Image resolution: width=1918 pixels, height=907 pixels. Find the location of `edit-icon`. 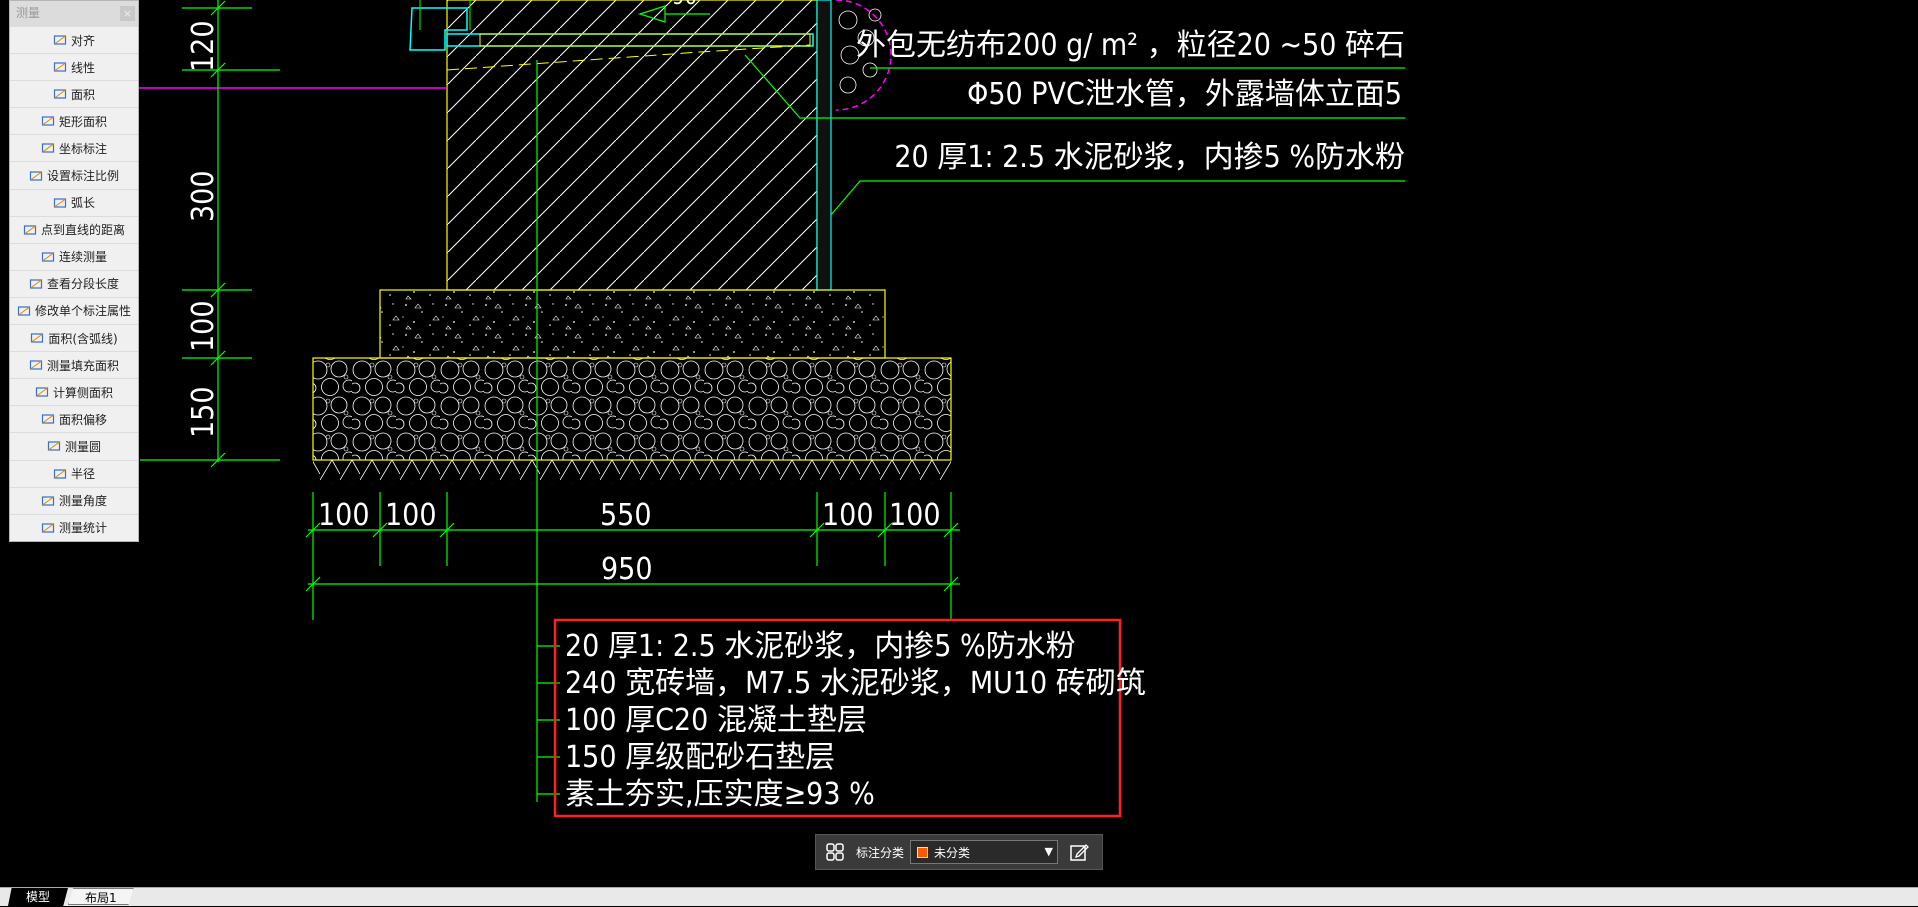

edit-icon is located at coordinates (1079, 852).